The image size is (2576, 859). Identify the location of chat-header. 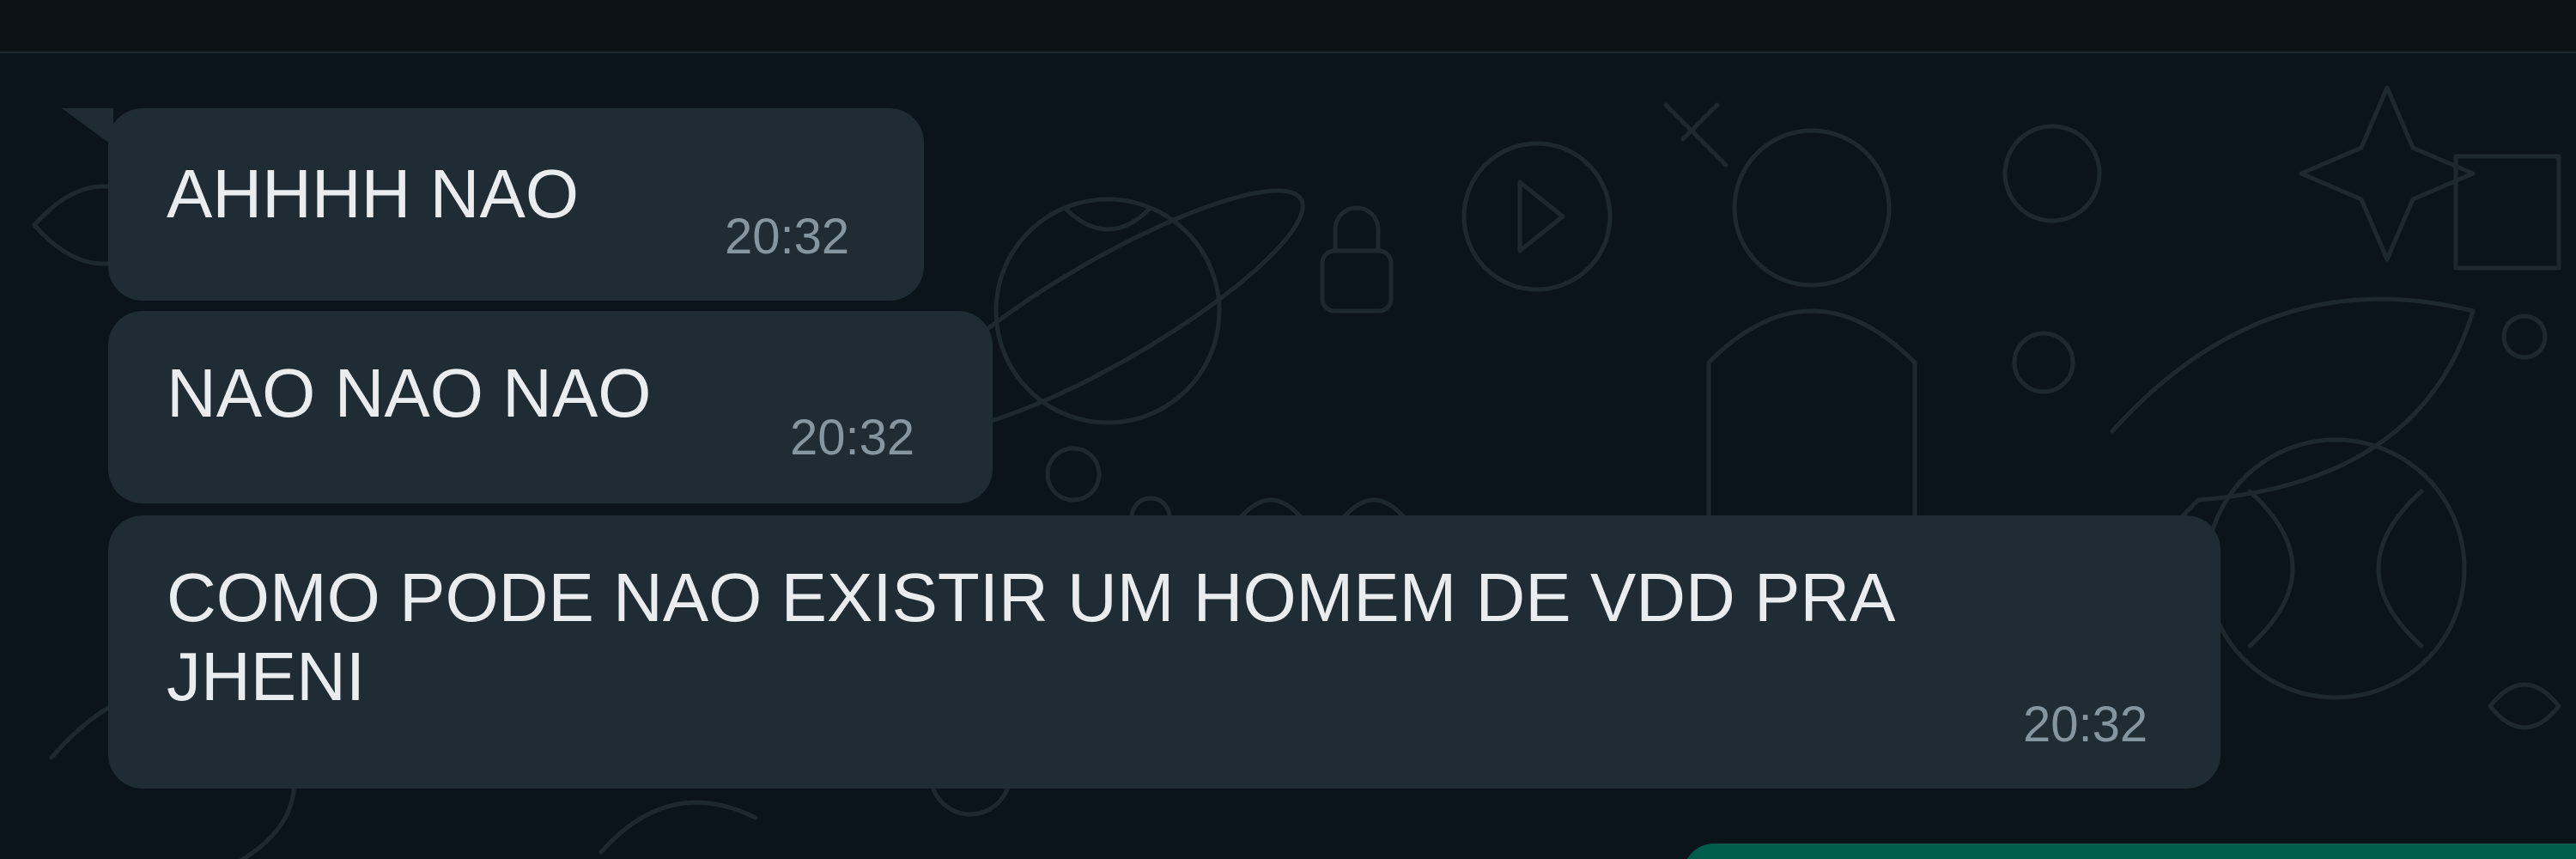
(1288, 26).